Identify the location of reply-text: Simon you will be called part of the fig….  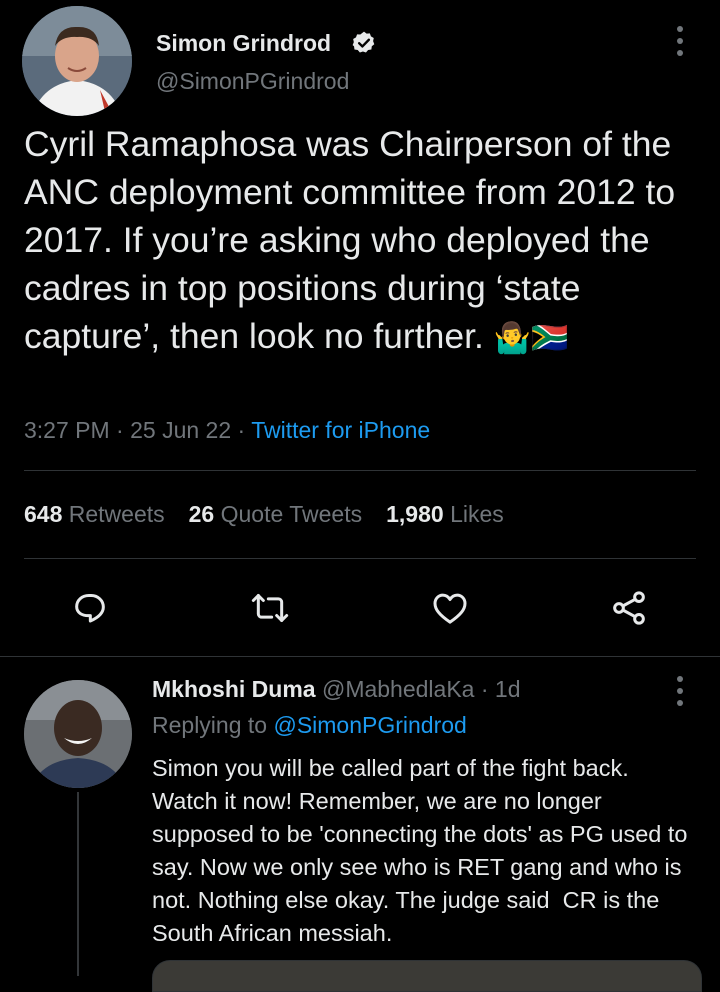
(423, 850).